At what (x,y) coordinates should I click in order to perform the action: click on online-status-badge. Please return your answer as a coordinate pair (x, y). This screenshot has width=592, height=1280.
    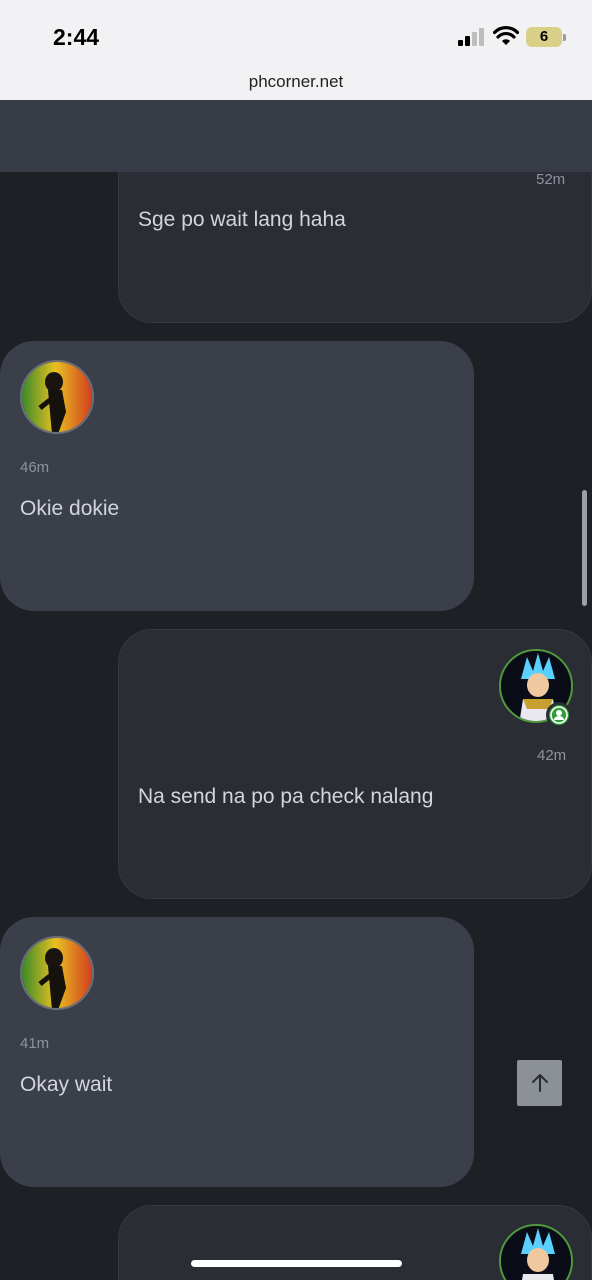
    Looking at the image, I should click on (559, 715).